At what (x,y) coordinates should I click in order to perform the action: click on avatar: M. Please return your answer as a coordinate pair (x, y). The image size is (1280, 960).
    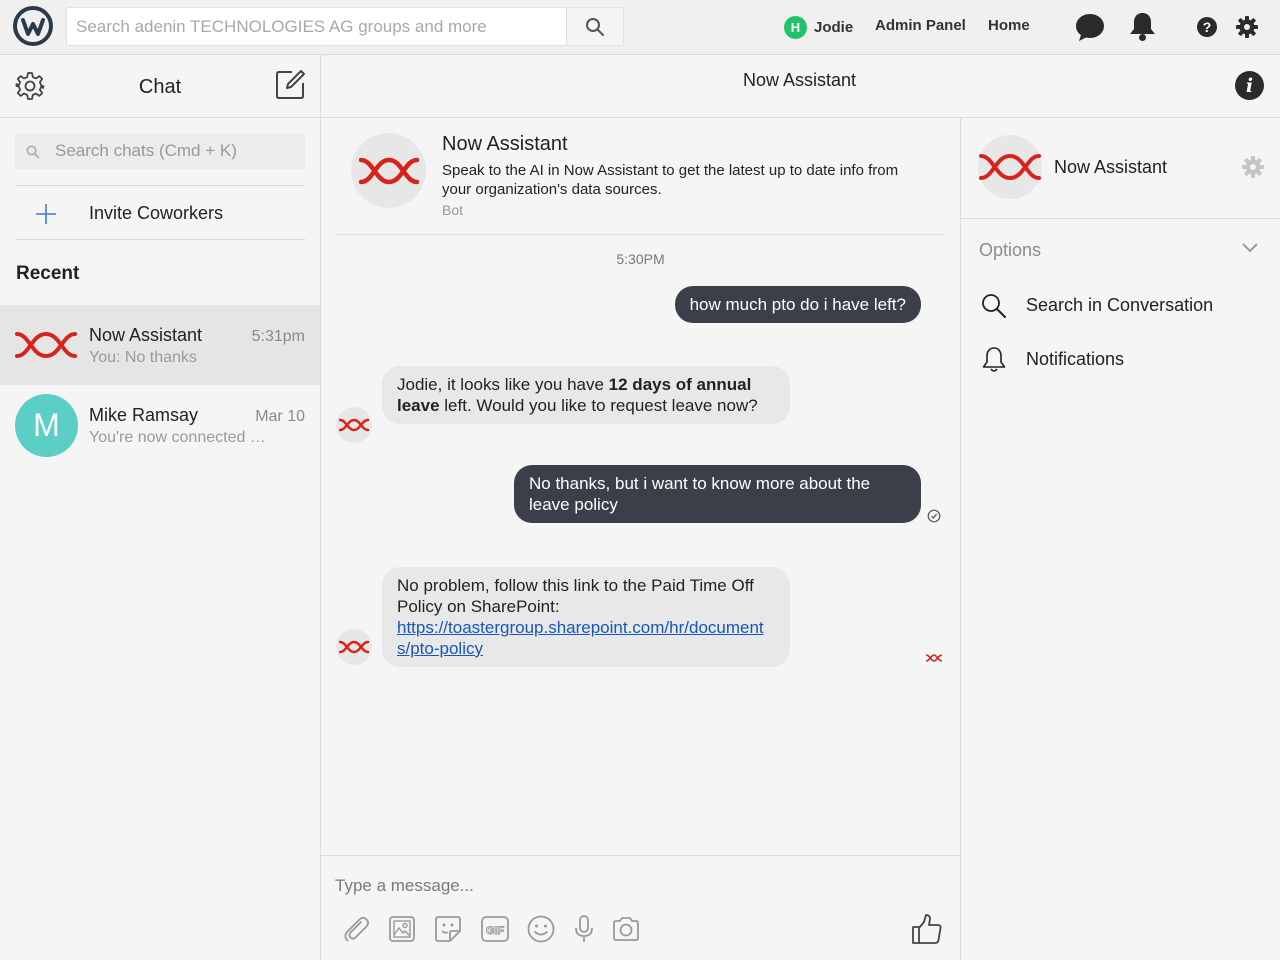
    Looking at the image, I should click on (46, 425).